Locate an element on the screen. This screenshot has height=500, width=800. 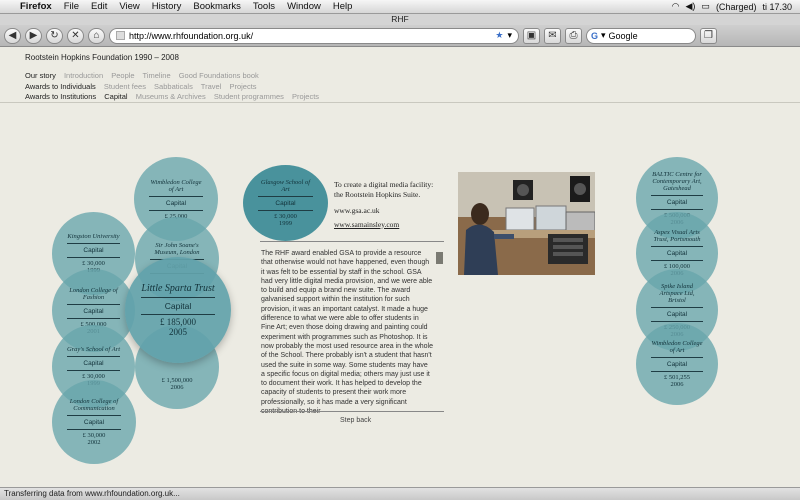
tabs-icon: ❐ is located at coordinates (708, 35).